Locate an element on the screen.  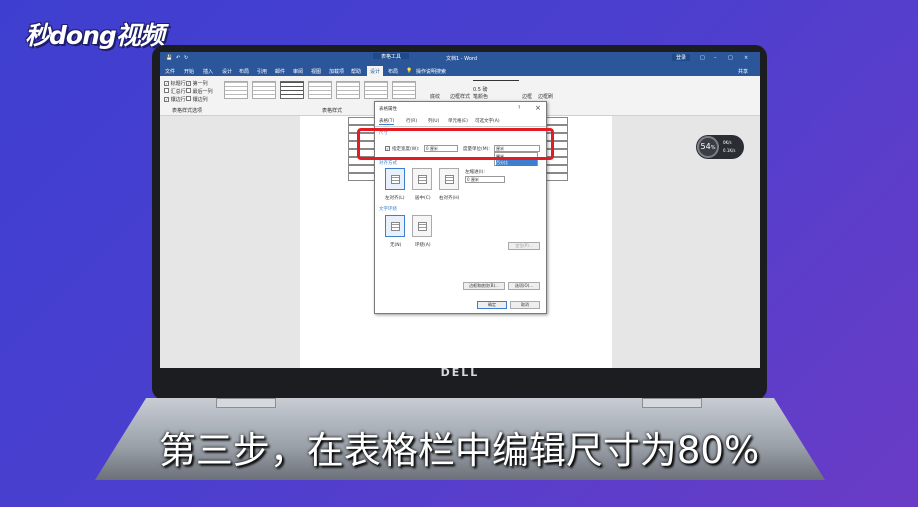
borders-button: 边框 is located at coordinates (527, 96).